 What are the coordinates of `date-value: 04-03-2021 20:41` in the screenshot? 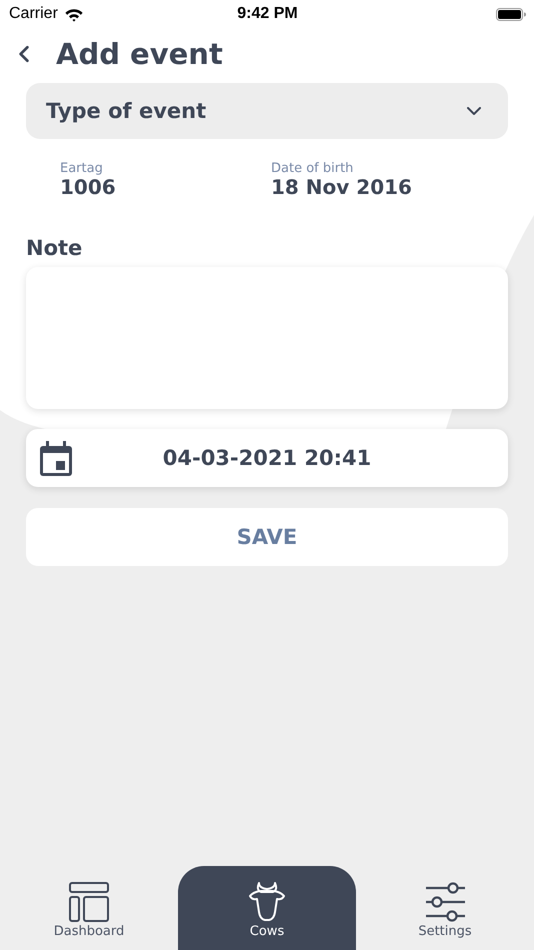 It's located at (267, 458).